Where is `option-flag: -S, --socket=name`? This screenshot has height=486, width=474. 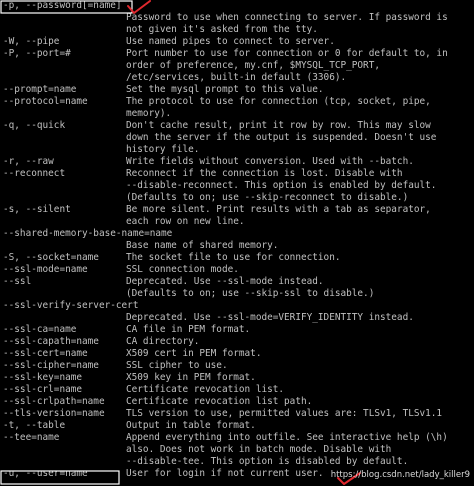
option-flag: -S, --socket=name is located at coordinates (51, 257).